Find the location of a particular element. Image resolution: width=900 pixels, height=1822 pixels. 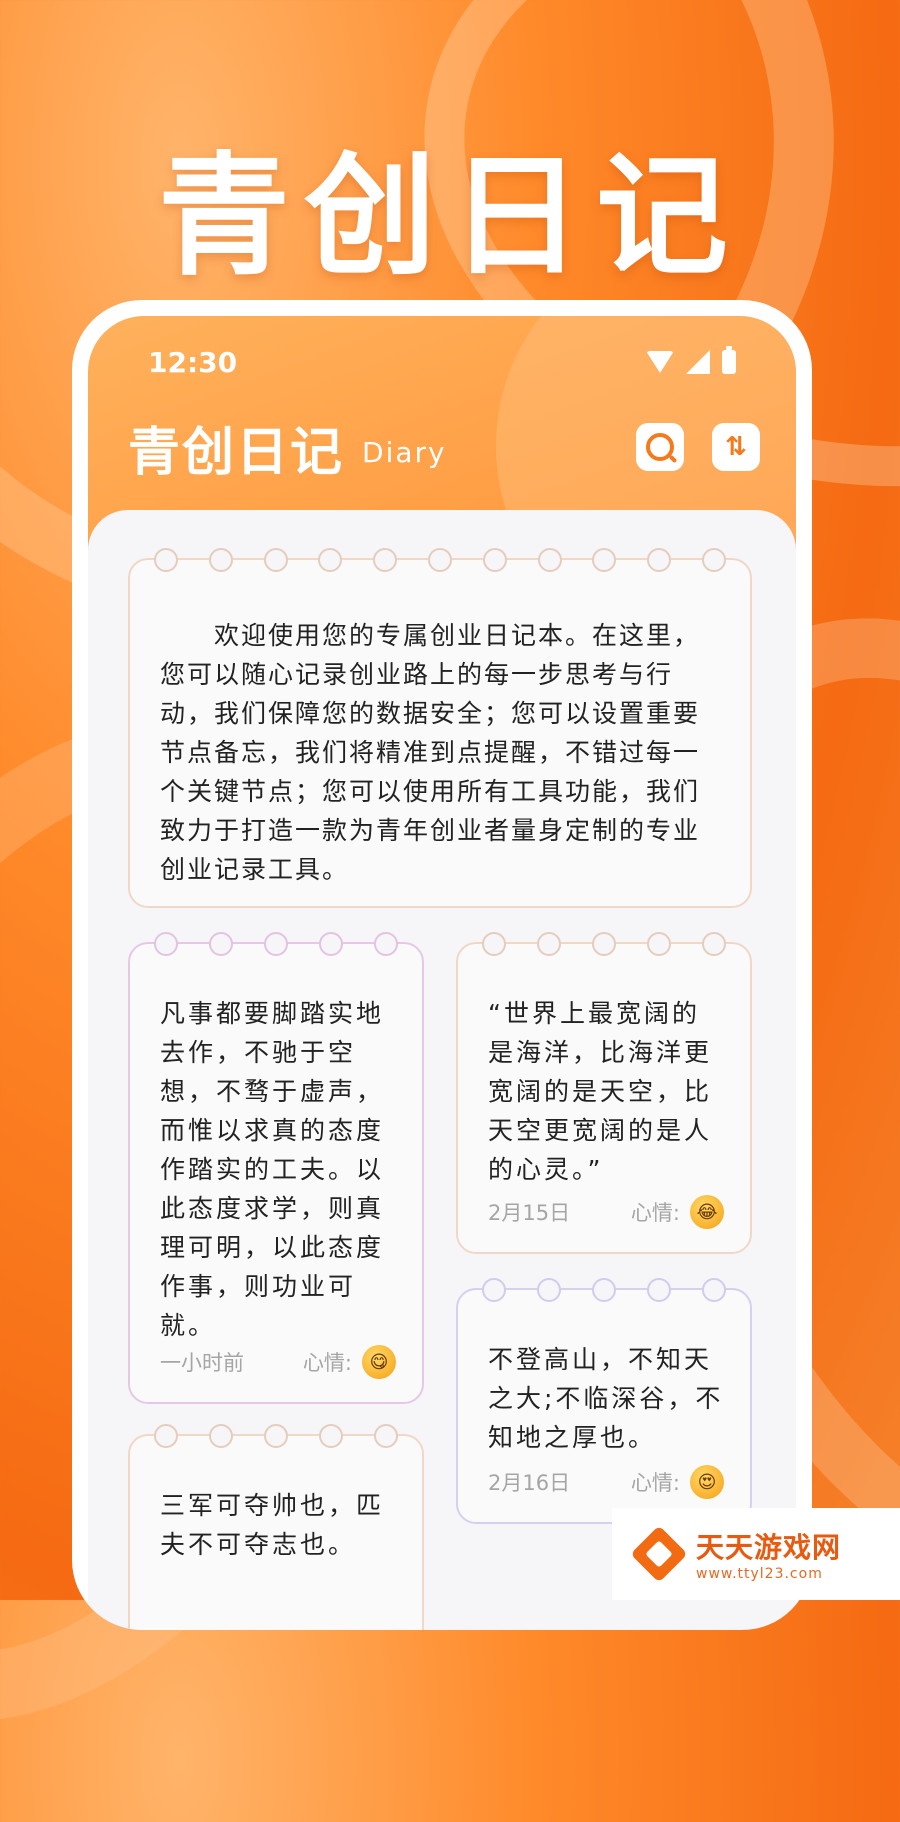

search-button is located at coordinates (660, 447).